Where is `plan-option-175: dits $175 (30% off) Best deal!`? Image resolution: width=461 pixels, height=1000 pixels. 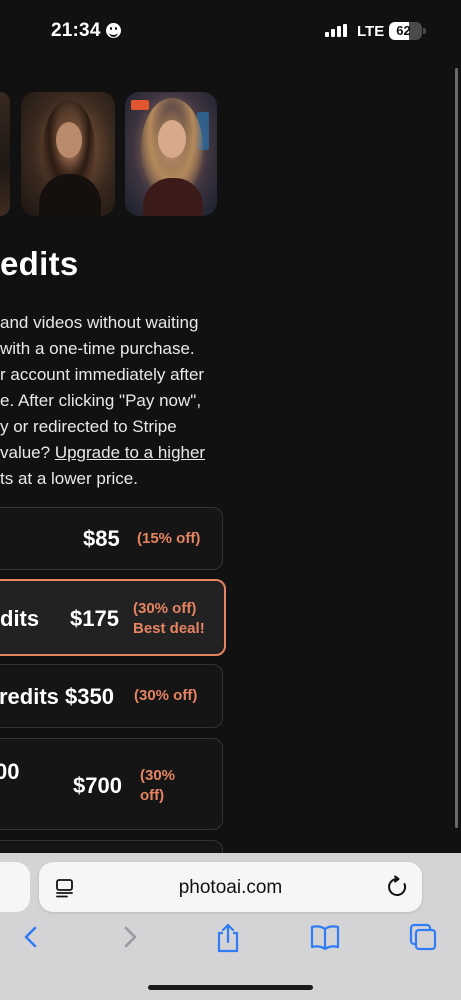 plan-option-175: dits $175 (30% off) Best deal! is located at coordinates (113, 617).